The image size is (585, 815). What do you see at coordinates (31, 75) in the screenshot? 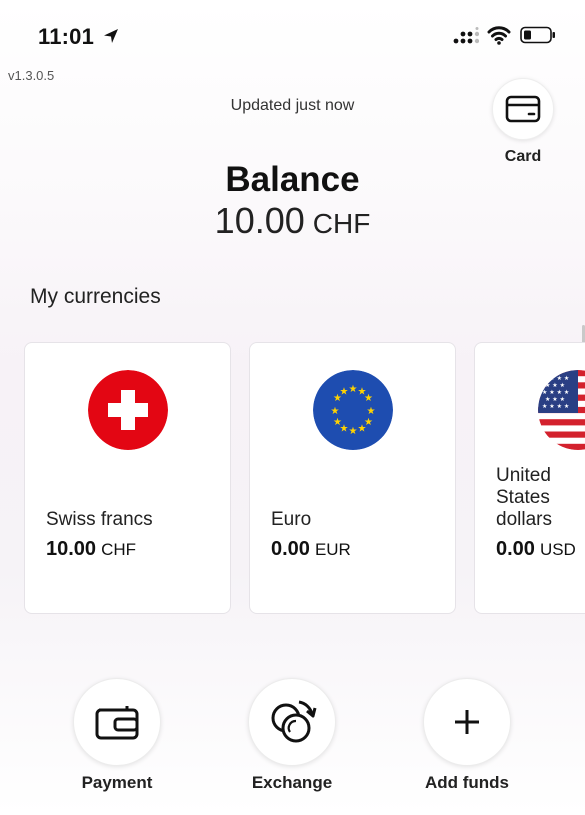
I see `app-version: v1.3.0.5` at bounding box center [31, 75].